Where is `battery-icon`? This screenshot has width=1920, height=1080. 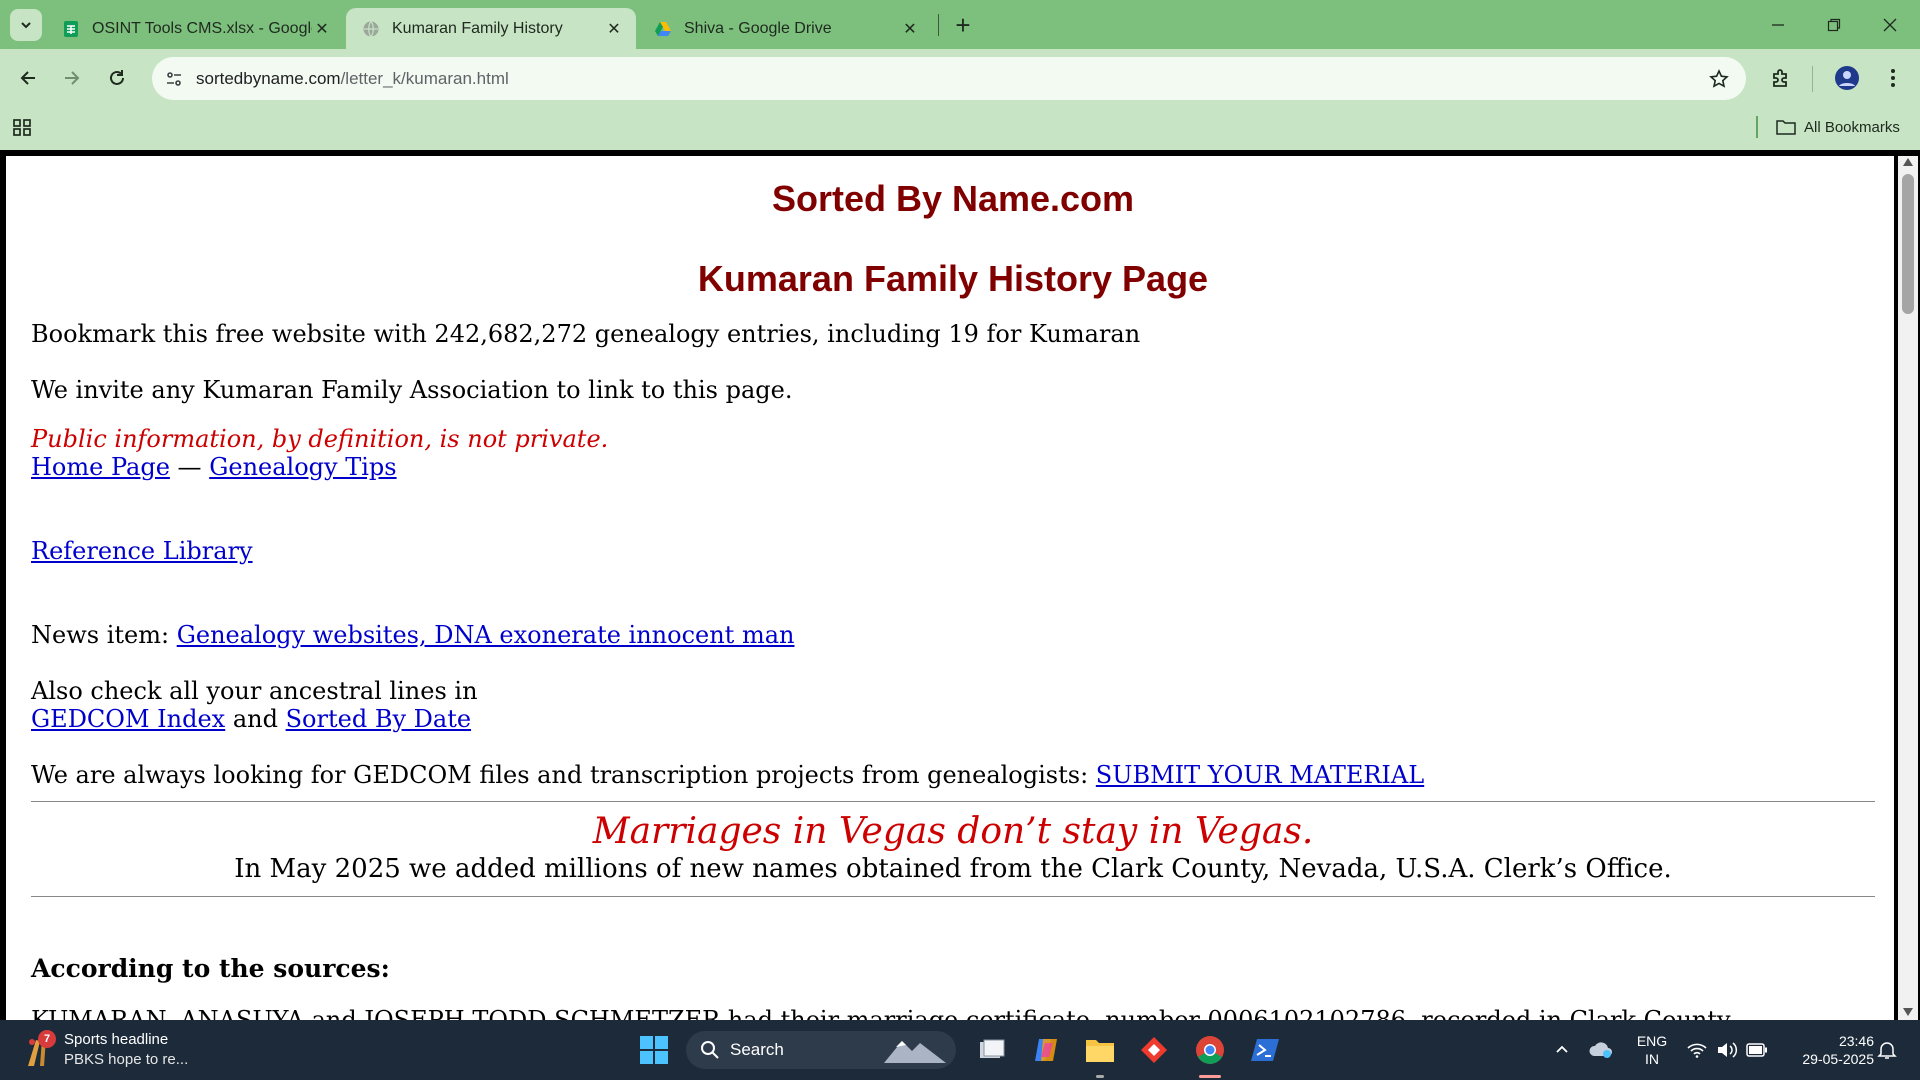 battery-icon is located at coordinates (1756, 1050).